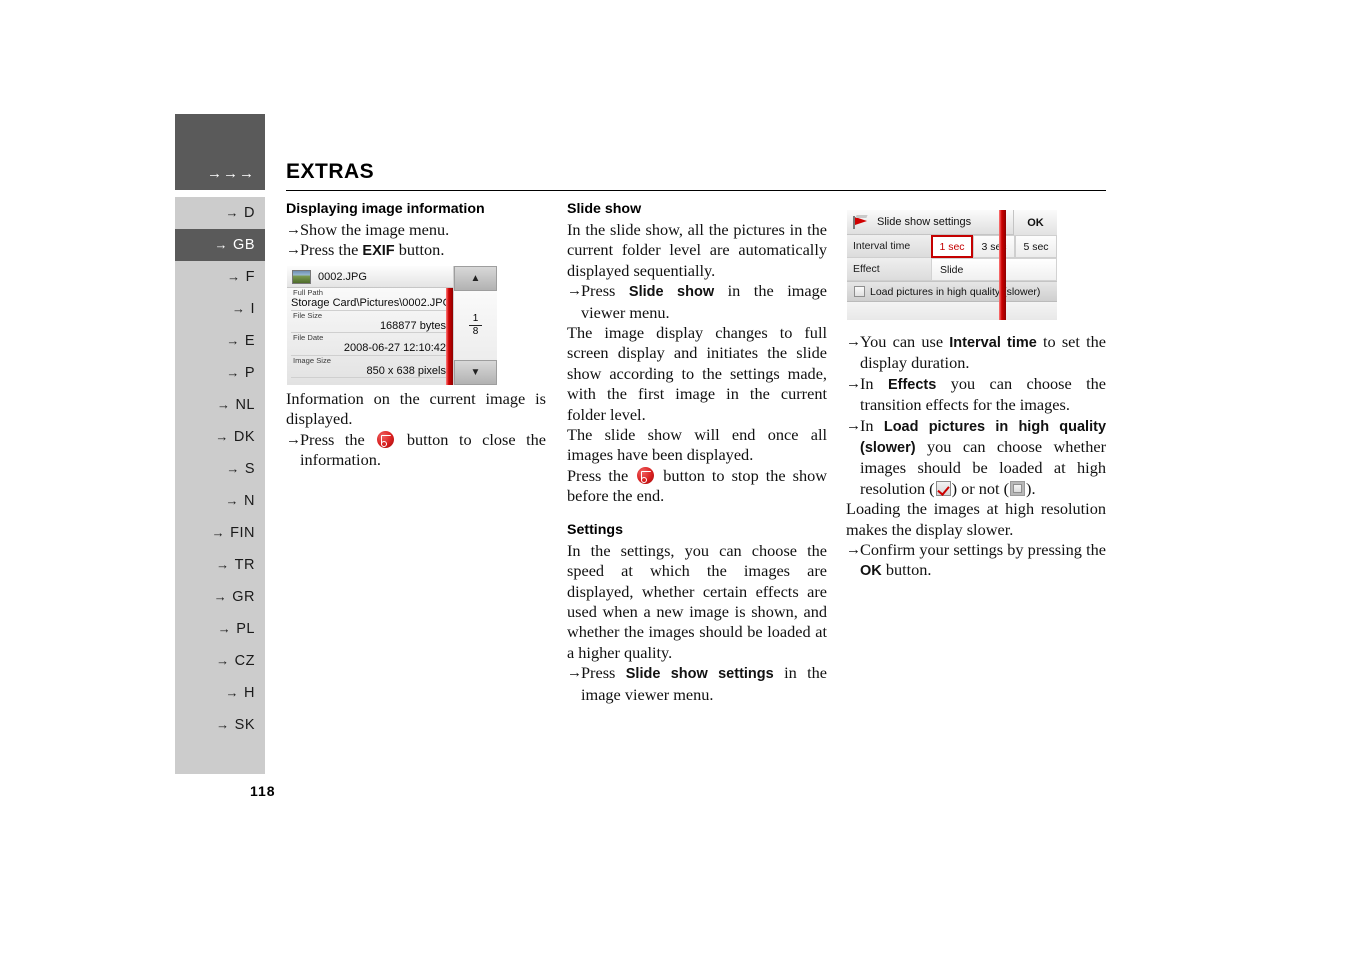 This screenshot has height=954, width=1351. What do you see at coordinates (220, 309) in the screenshot?
I see `sidebar-item-i: → I` at bounding box center [220, 309].